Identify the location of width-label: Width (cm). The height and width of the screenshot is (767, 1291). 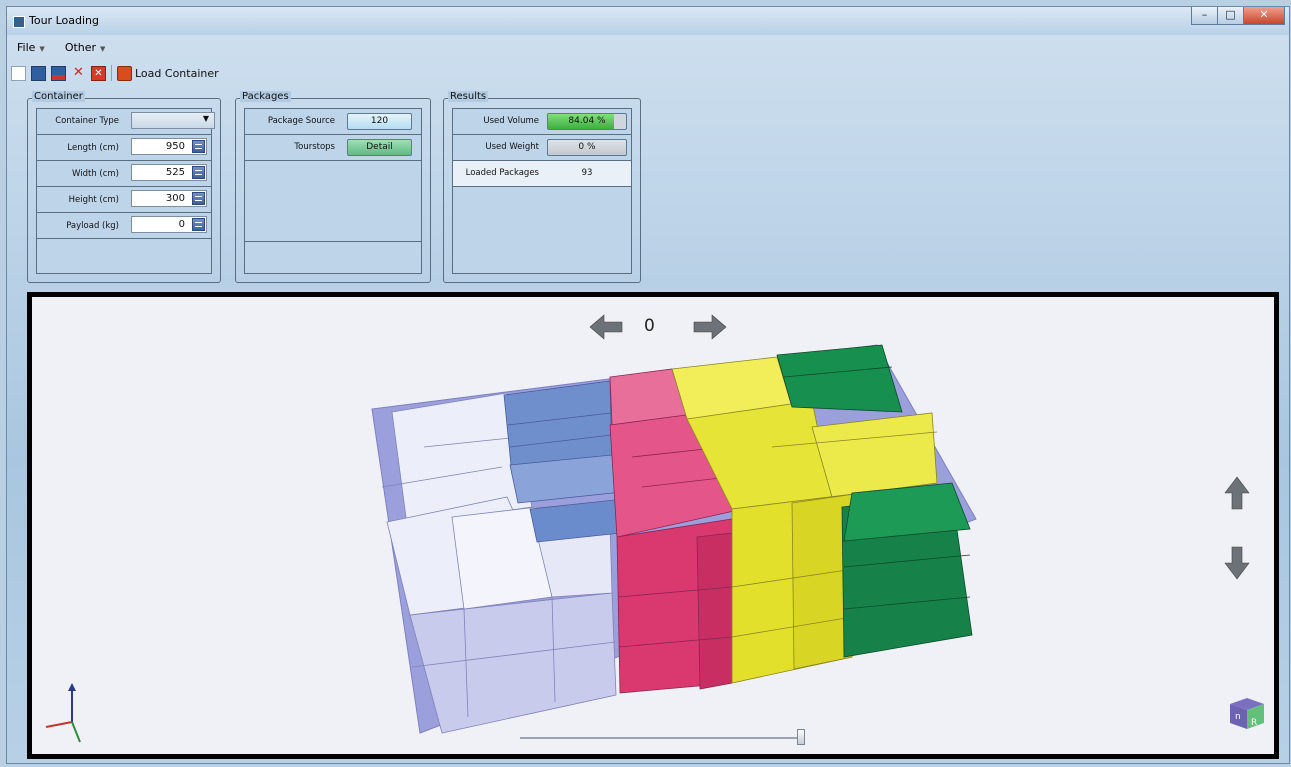
(95, 174).